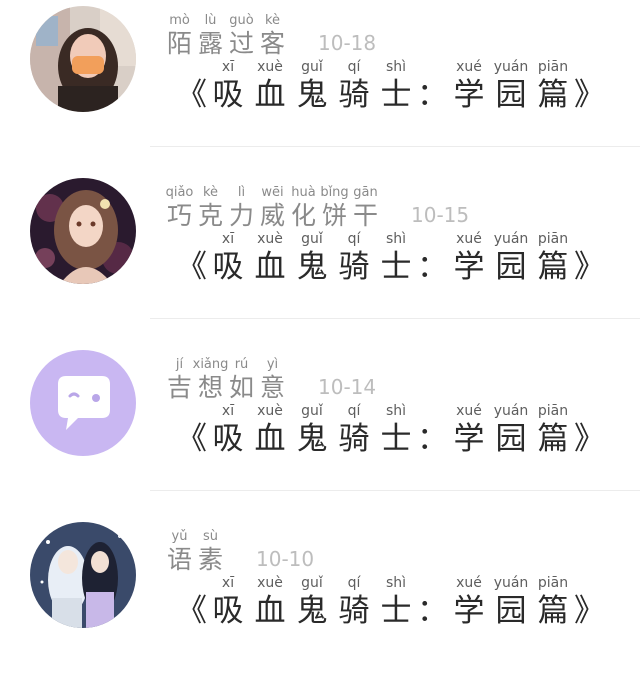 The height and width of the screenshot is (688, 640). I want to click on name-char: lì 力, so click(241, 207).